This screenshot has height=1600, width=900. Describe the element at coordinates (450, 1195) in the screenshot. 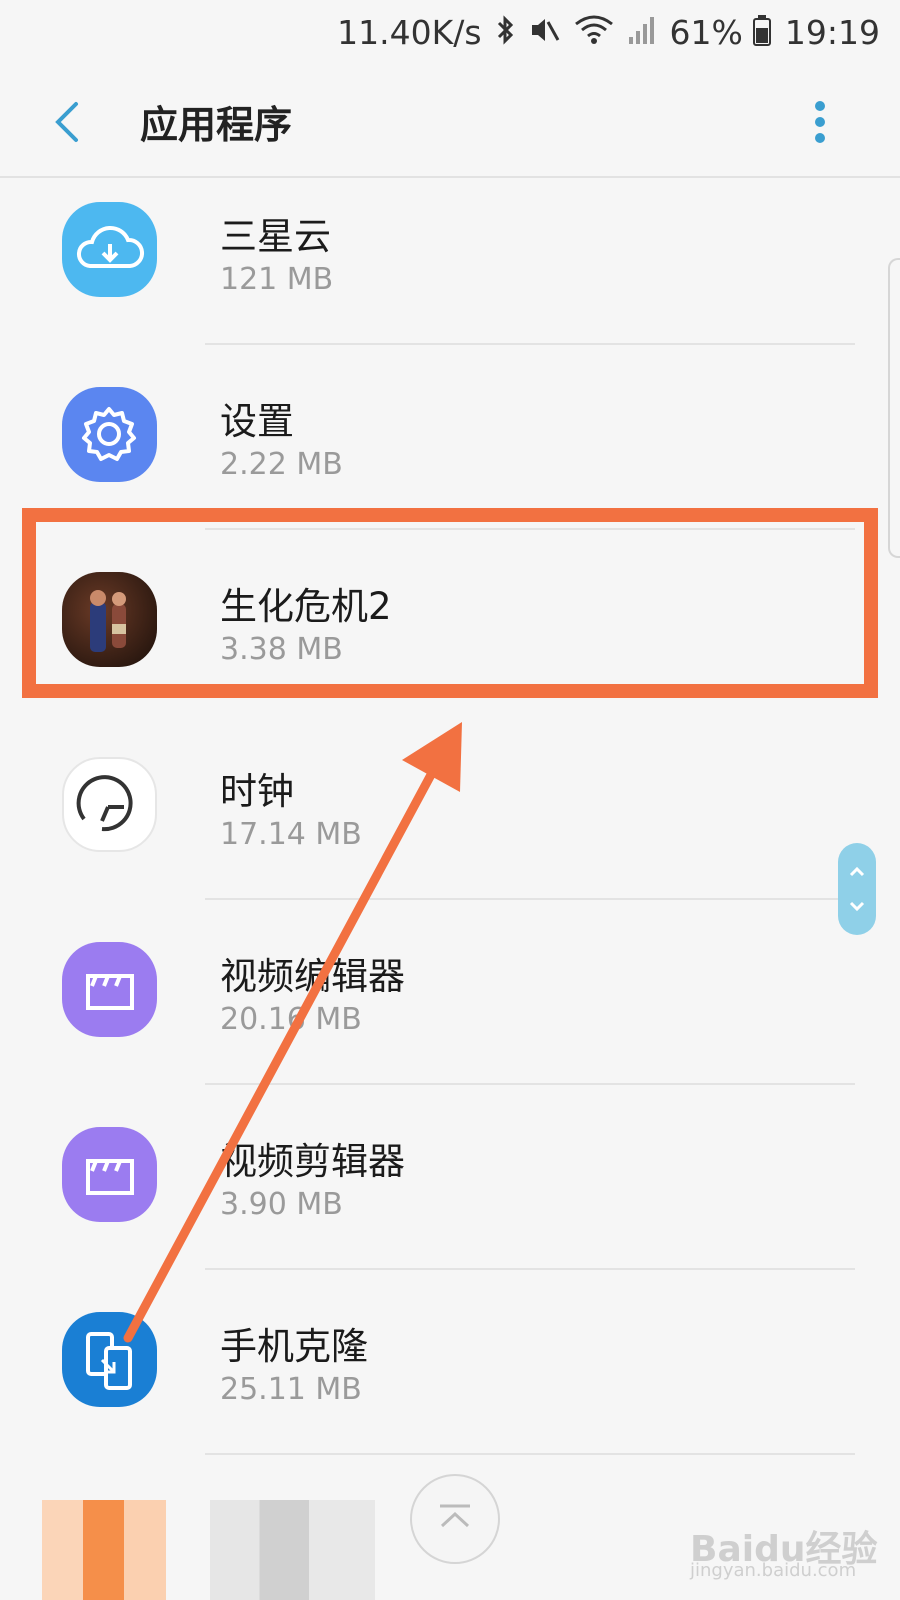

I see `app-list-item: 视频剪辑器 3.90 MB` at that location.